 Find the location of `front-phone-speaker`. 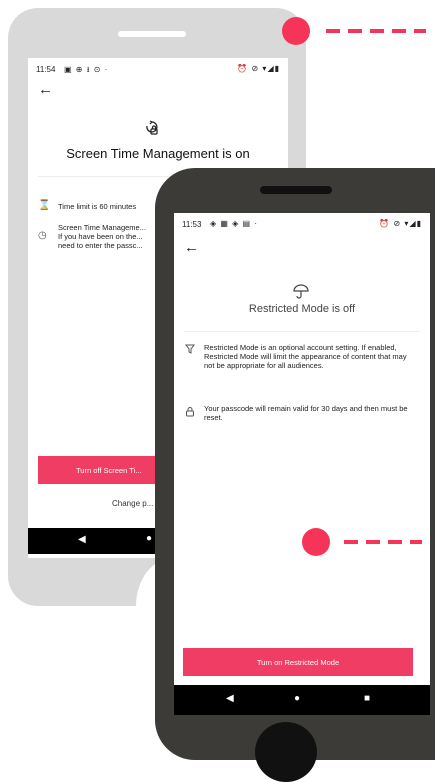

front-phone-speaker is located at coordinates (296, 190).